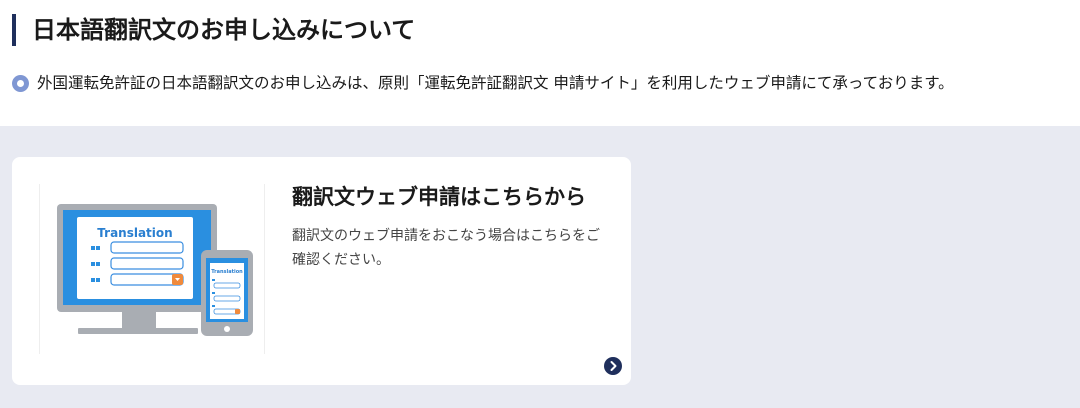  Describe the element at coordinates (20, 83) in the screenshot. I see `bullet-icon` at that location.